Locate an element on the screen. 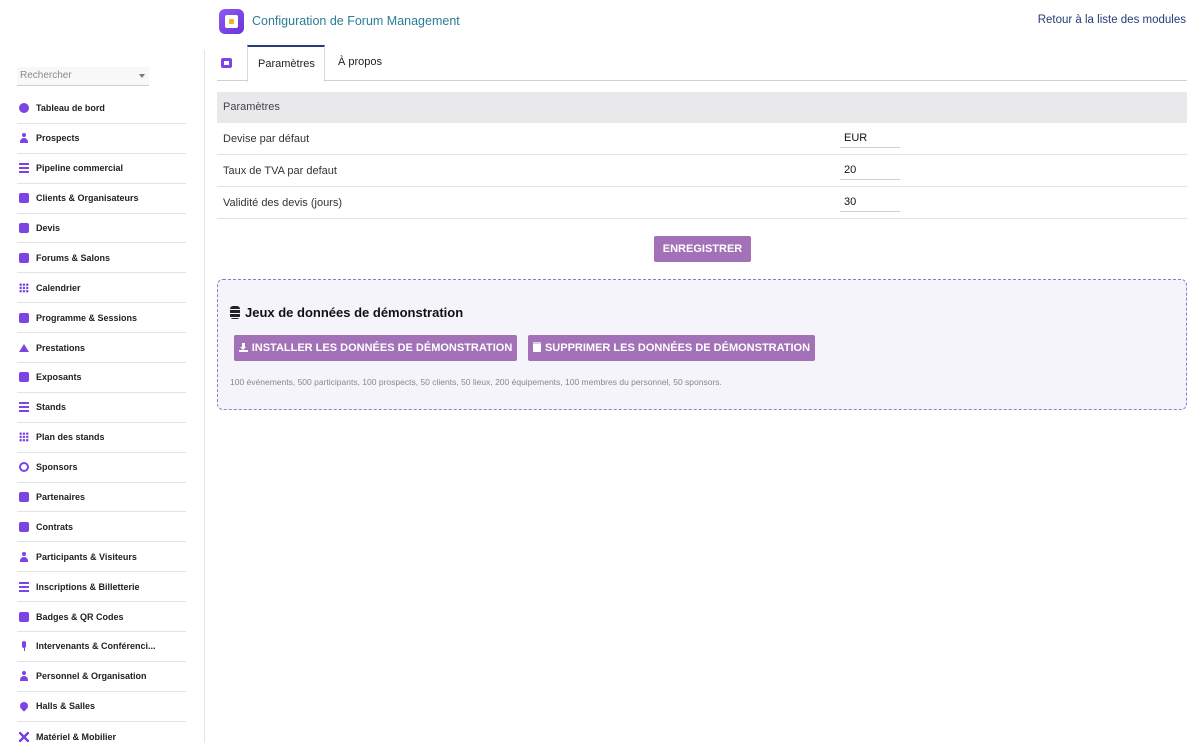  sidebar-item-exposants: Exposants is located at coordinates (101, 378).